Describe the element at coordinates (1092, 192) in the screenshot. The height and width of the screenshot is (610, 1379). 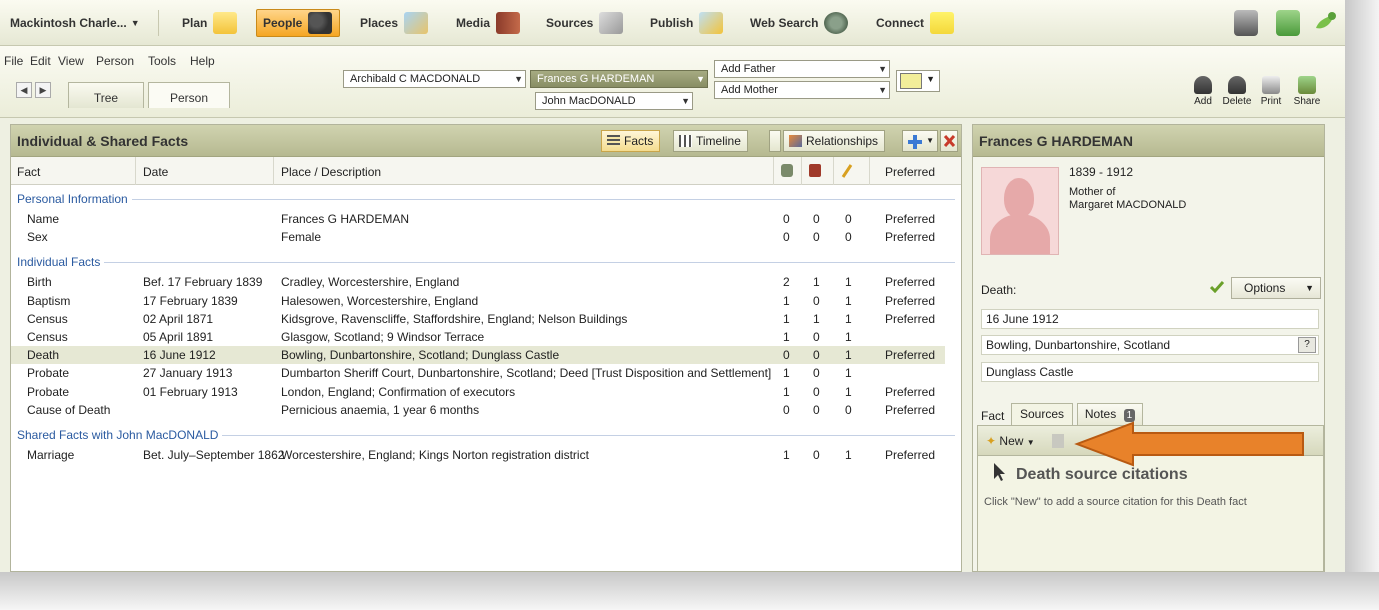
I see `relation-label: Mother of` at that location.